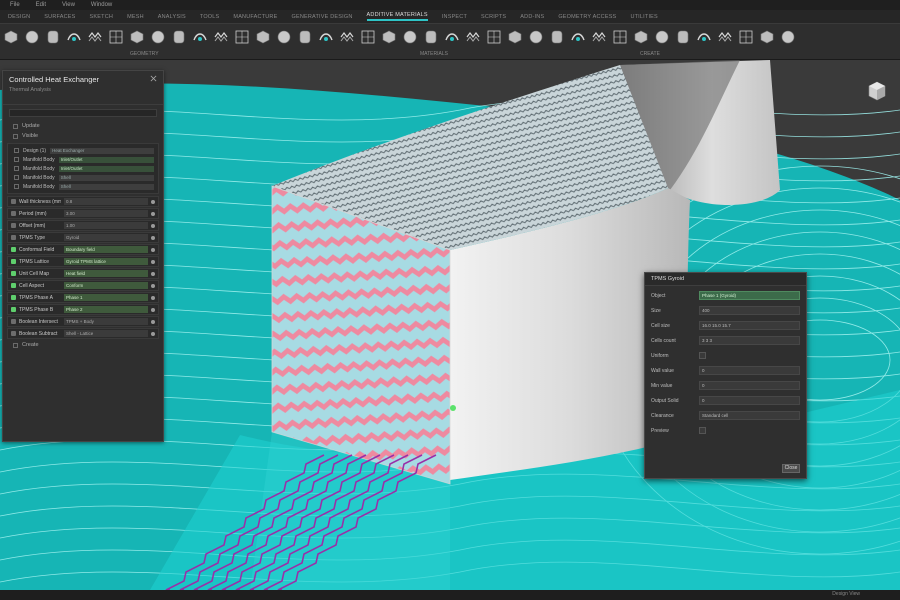 The image size is (900, 600). I want to click on checkbox-update, so click(15, 126).